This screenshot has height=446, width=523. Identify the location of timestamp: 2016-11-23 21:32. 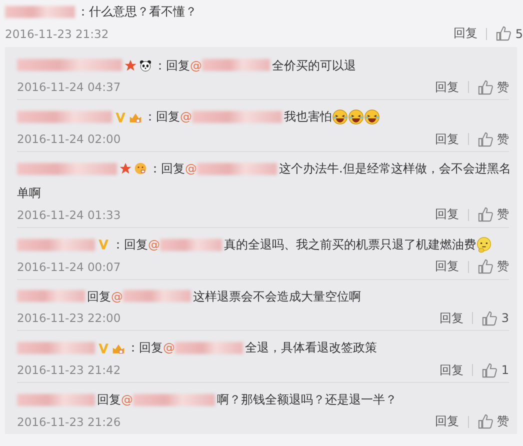
(57, 33).